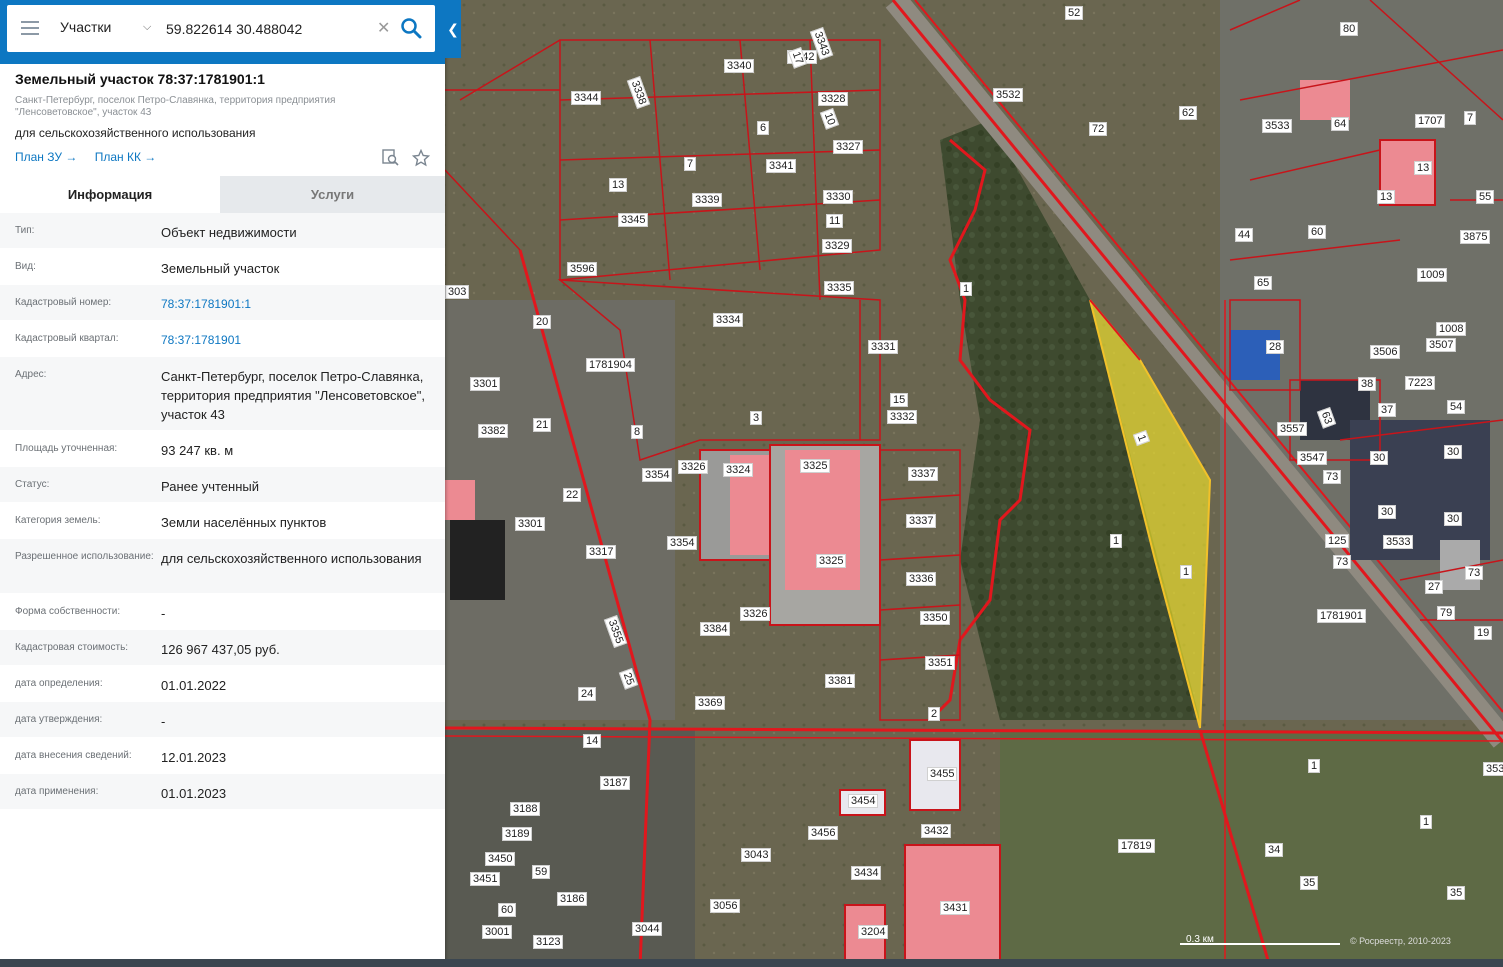 Image resolution: width=1503 pixels, height=967 pixels. I want to click on cadastral-quarter-link: 78:37:1781901, so click(293, 340).